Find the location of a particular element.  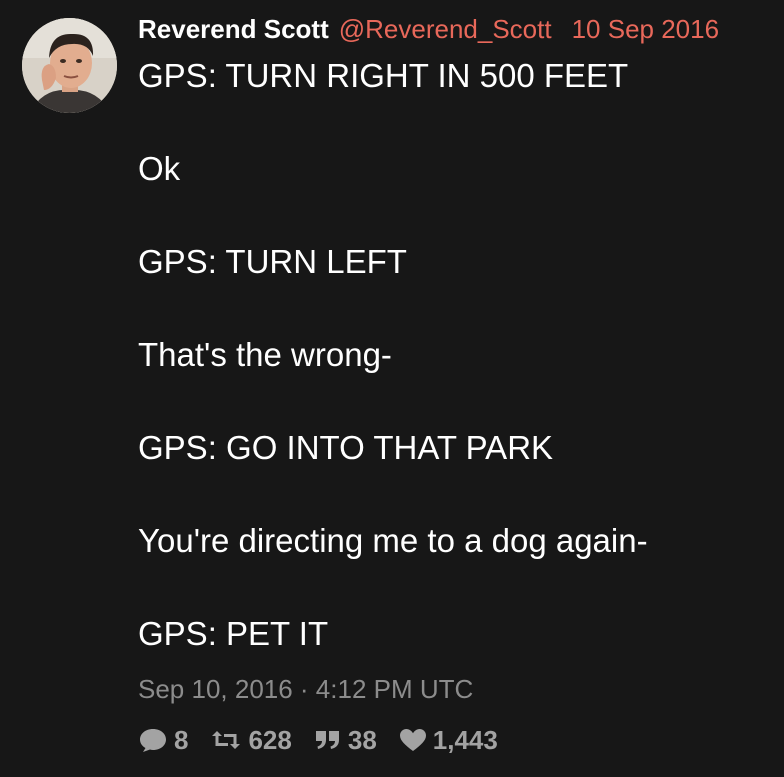

tweet-line: Ok is located at coordinates (159, 168).